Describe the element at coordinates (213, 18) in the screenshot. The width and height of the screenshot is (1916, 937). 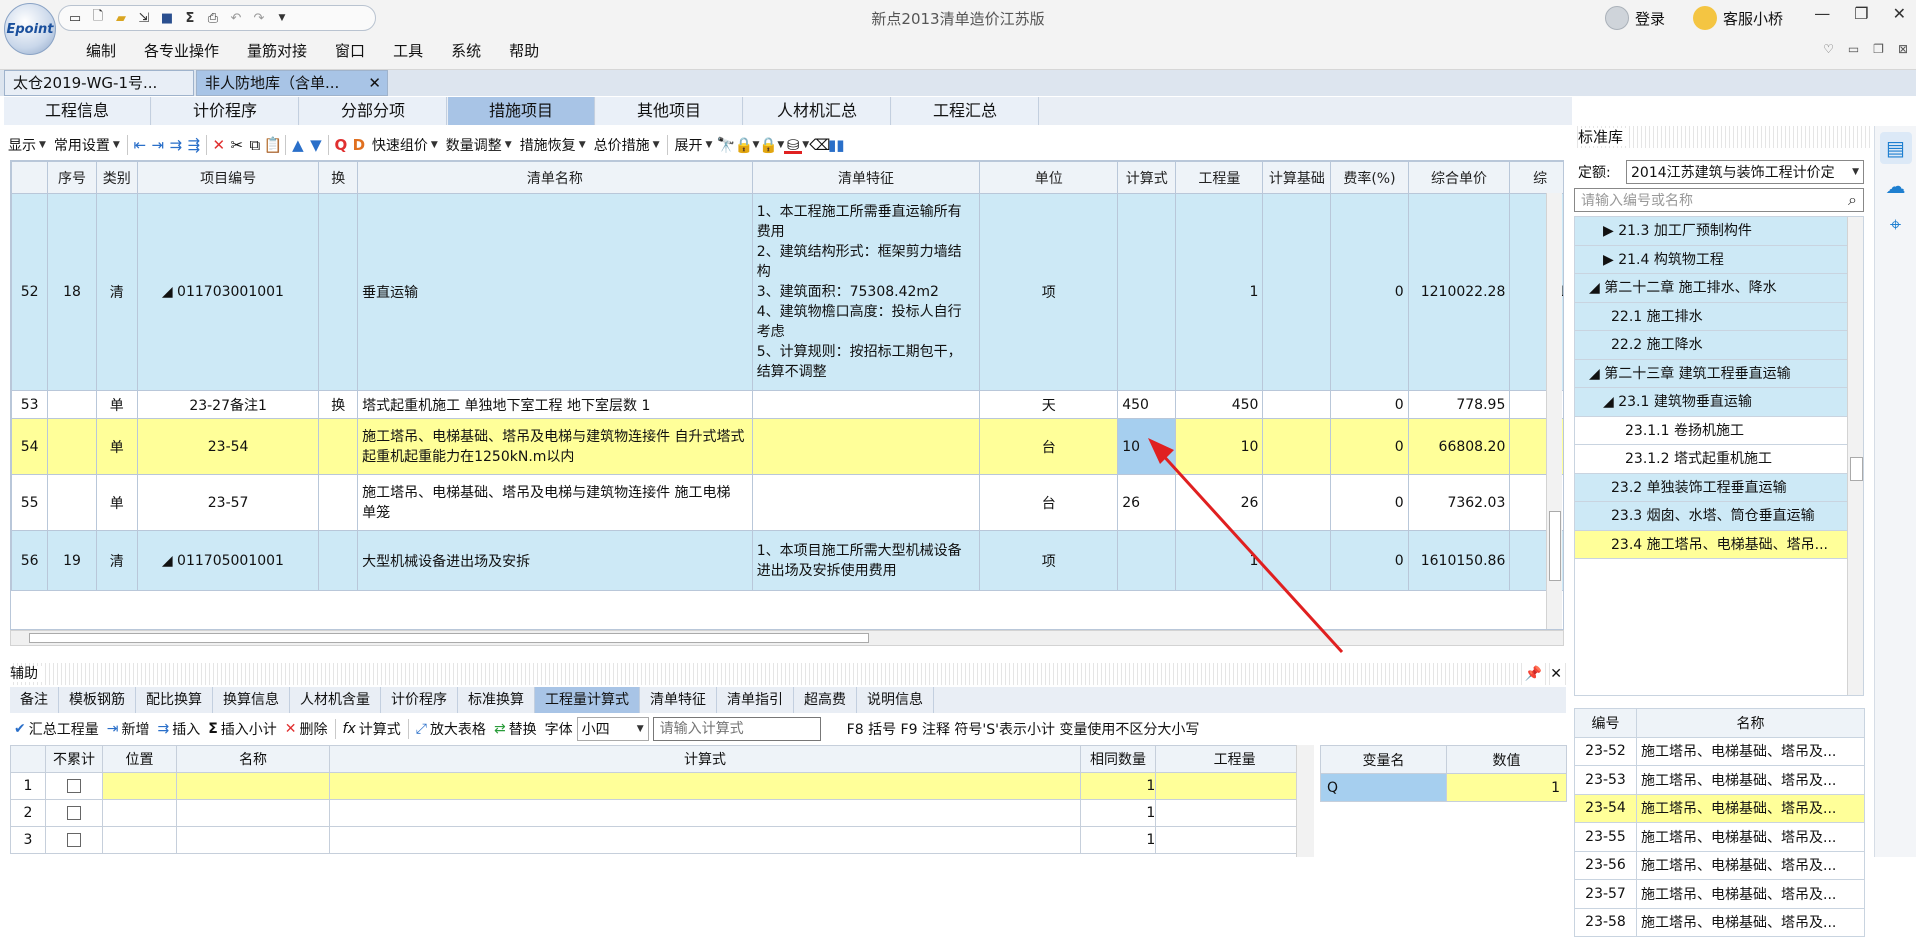
I see `print-icon: ⎙` at that location.